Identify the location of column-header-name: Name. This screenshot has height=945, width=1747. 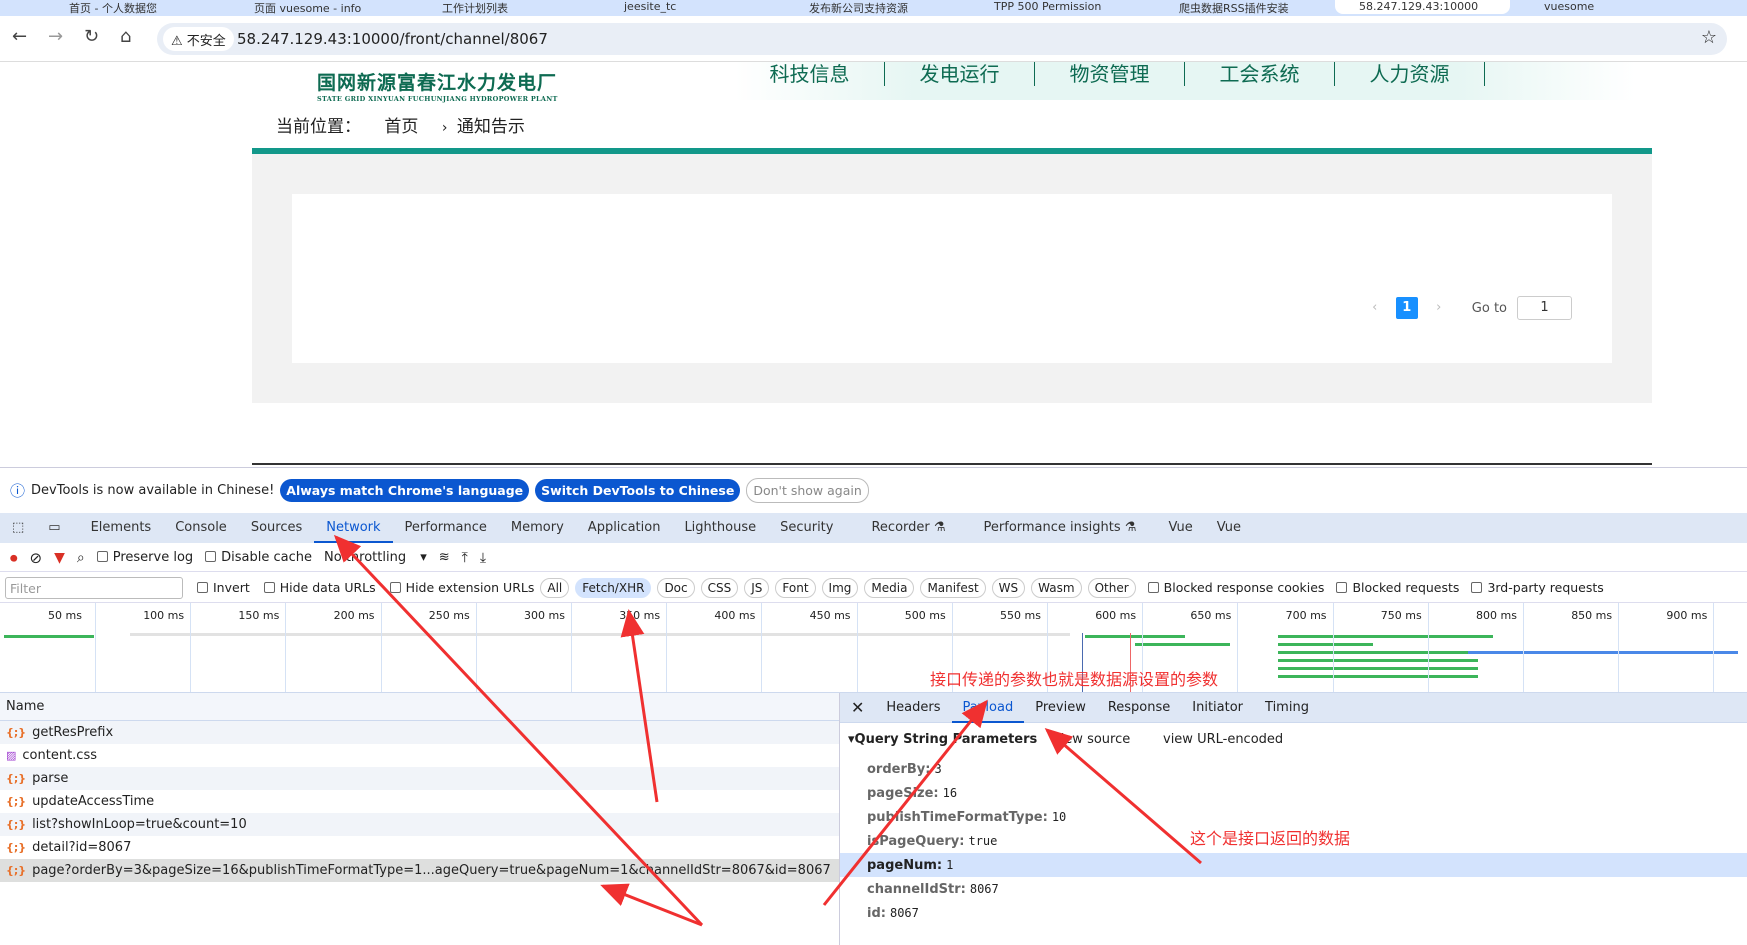
(419, 707).